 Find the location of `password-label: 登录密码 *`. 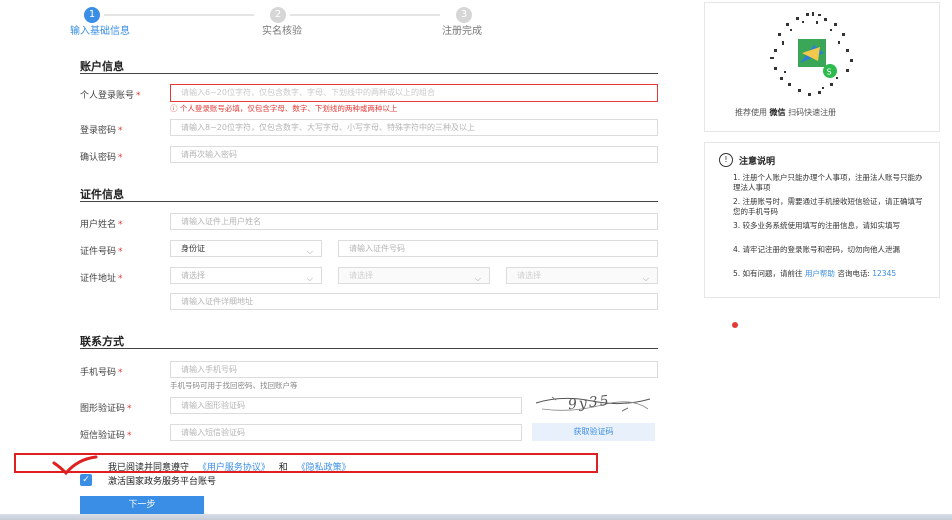

password-label: 登录密码 * is located at coordinates (101, 131).